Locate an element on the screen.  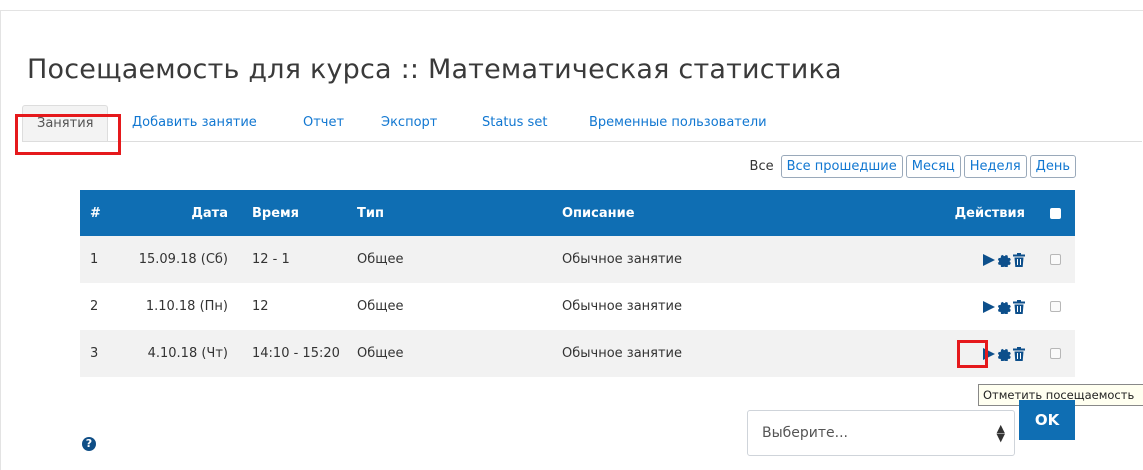
select-all-checkbox is located at coordinates (1055, 213).